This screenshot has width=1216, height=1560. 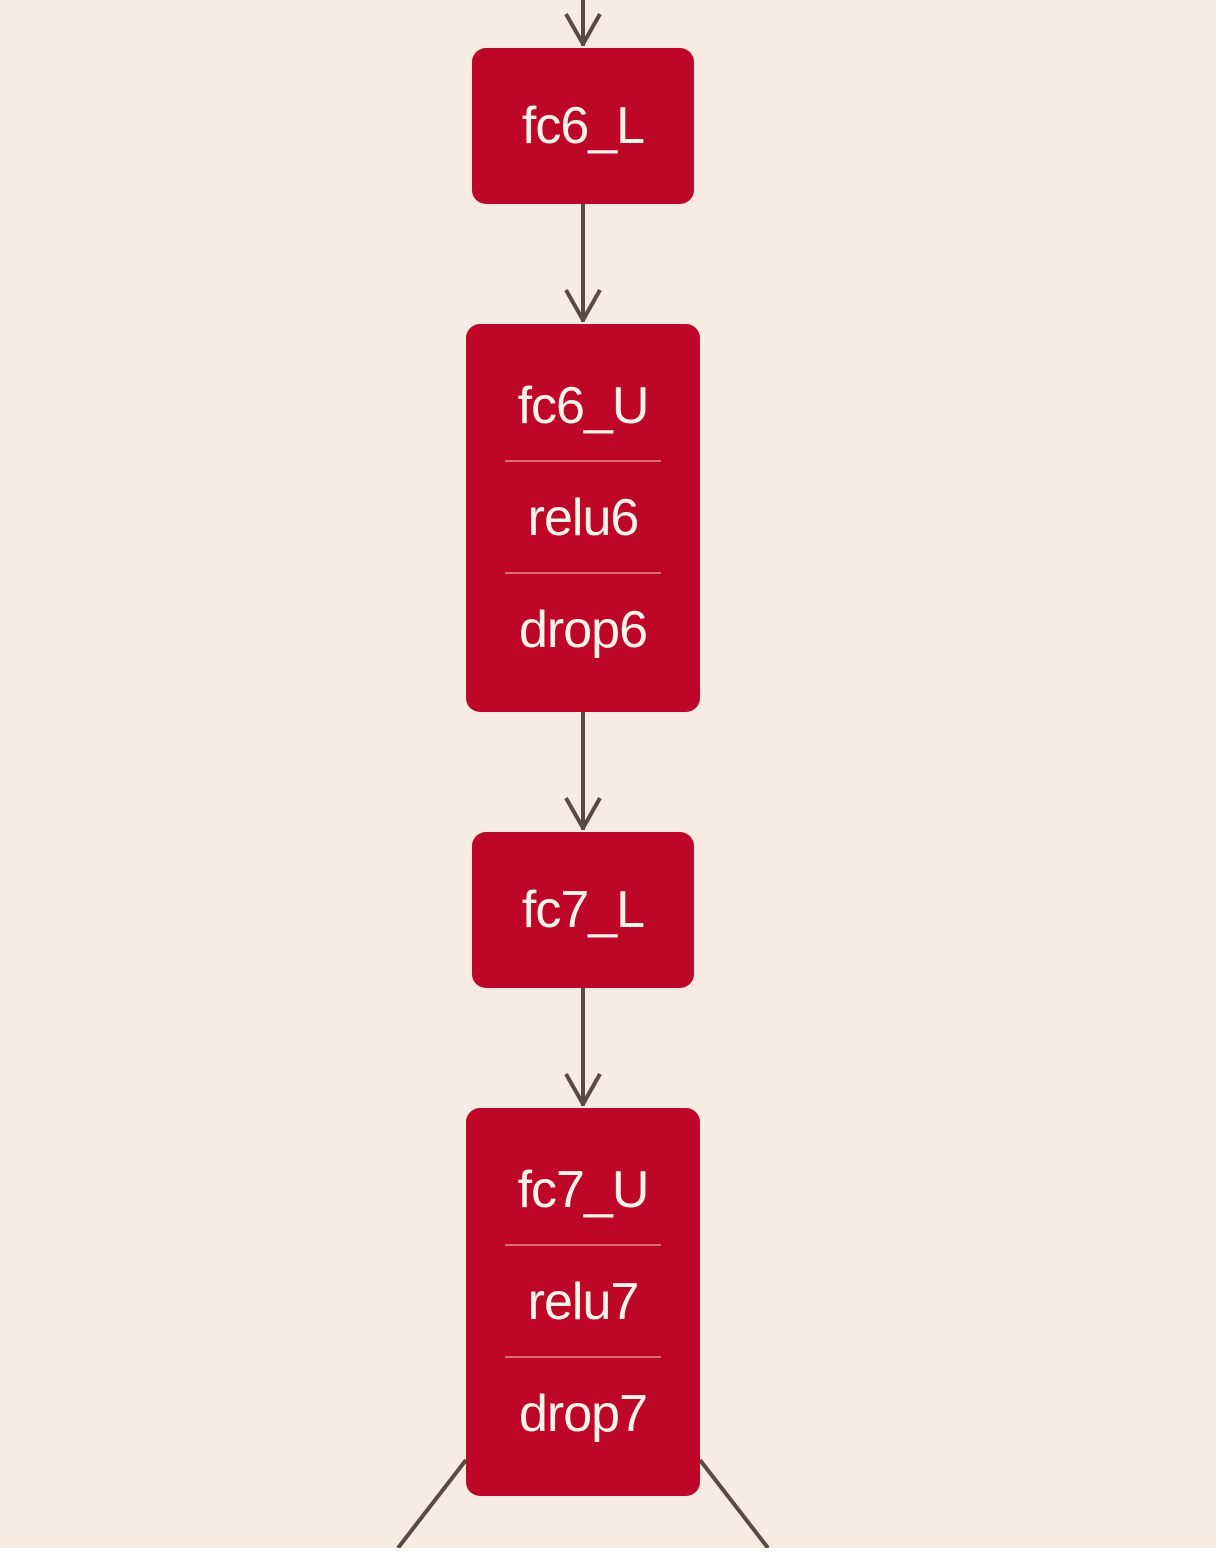 I want to click on node-fc7-u: fc7_U relu7 drop7, so click(x=583, y=1302).